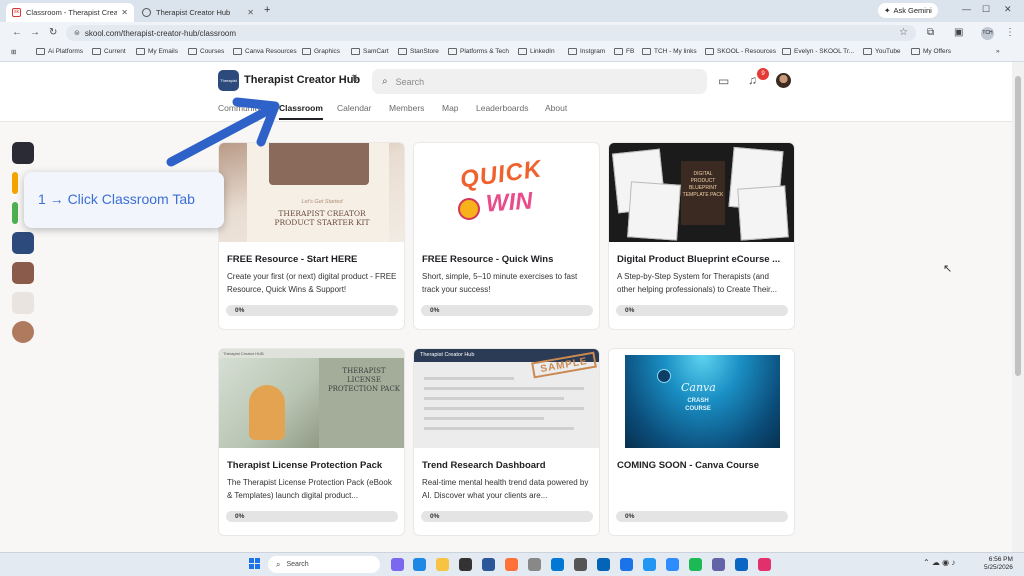 The image size is (1024, 576). I want to click on browser-tab-title: Classroom - Therapist Creator Hub, so click(72, 12).